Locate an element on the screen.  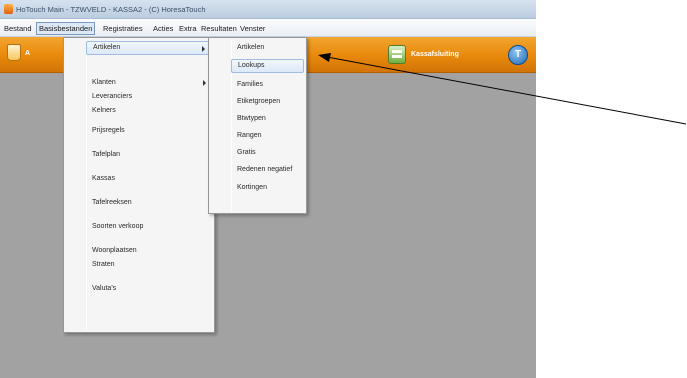
menu-item-prijsregels: Prijsregels is located at coordinates (149, 131).